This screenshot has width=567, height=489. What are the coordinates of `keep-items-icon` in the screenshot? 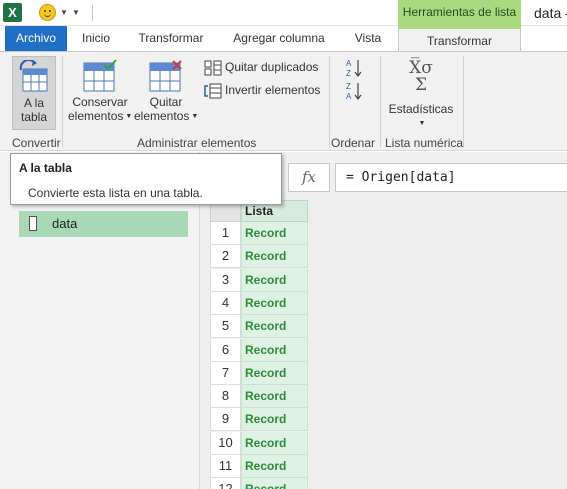 It's located at (100, 75).